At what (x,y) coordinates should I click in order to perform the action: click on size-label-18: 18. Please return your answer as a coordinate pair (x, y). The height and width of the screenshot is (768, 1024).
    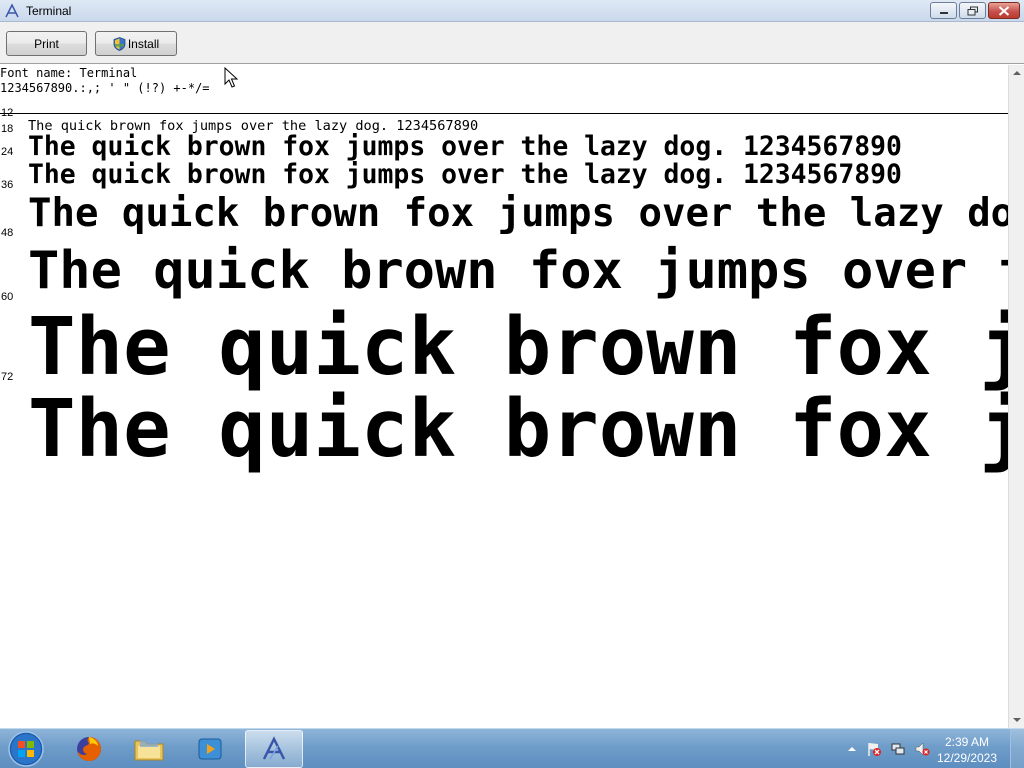
    Looking at the image, I should click on (7, 129).